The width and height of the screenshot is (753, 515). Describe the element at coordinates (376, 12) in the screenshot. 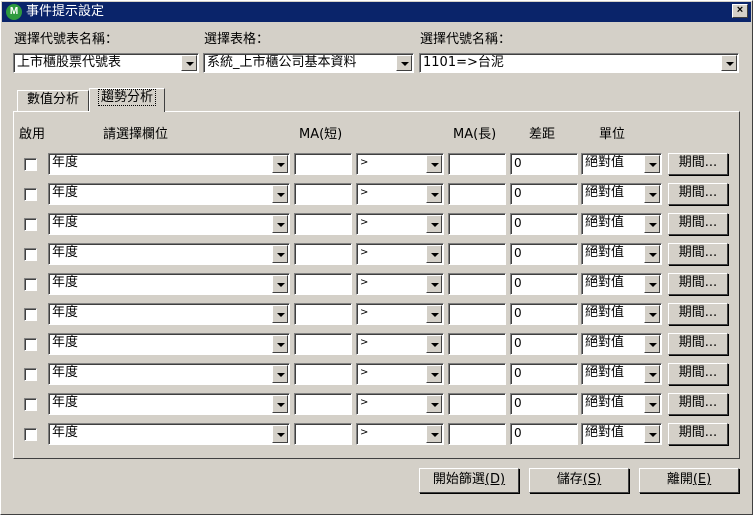

I see `title-bar: M 事件提示設定 ×` at that location.